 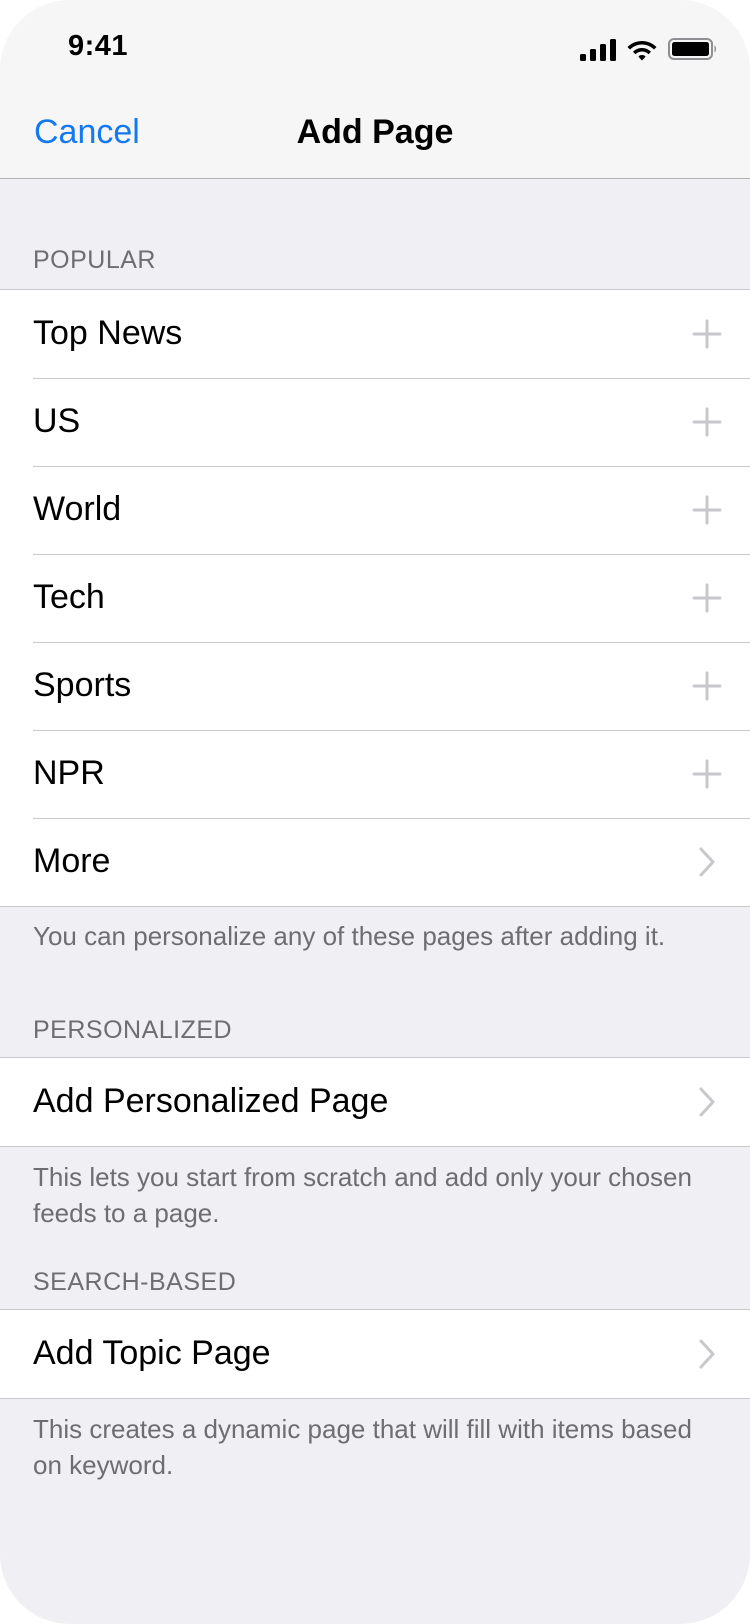 I want to click on list-item-add-topic-page: Add Topic Page, so click(x=375, y=1354).